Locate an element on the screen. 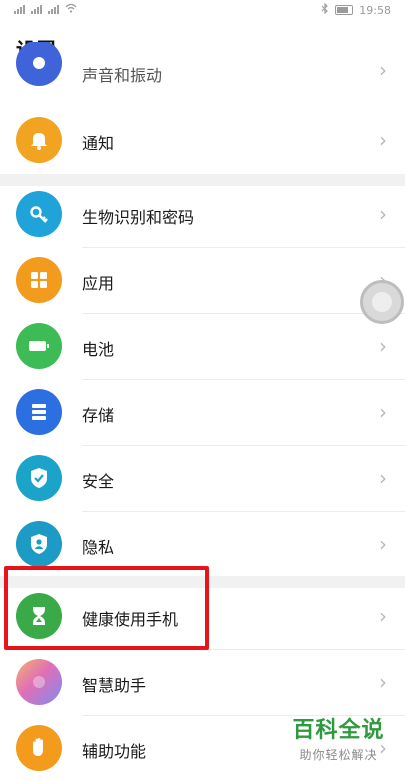 The height and width of the screenshot is (782, 405). assistant-icon is located at coordinates (39, 682).